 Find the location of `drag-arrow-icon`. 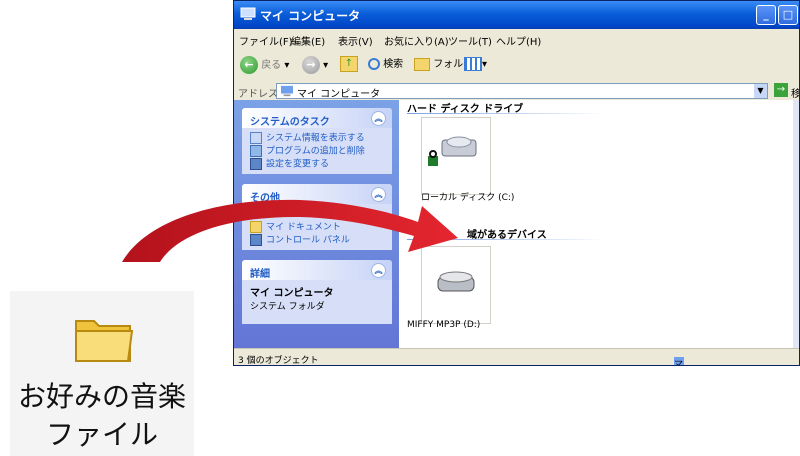

drag-arrow-icon is located at coordinates (290, 230).